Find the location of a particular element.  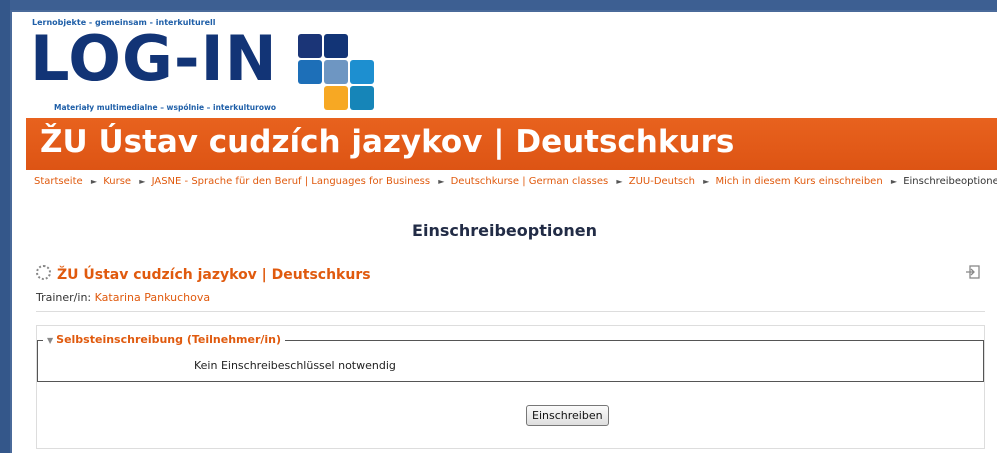

window-frame-top is located at coordinates (498, 5).